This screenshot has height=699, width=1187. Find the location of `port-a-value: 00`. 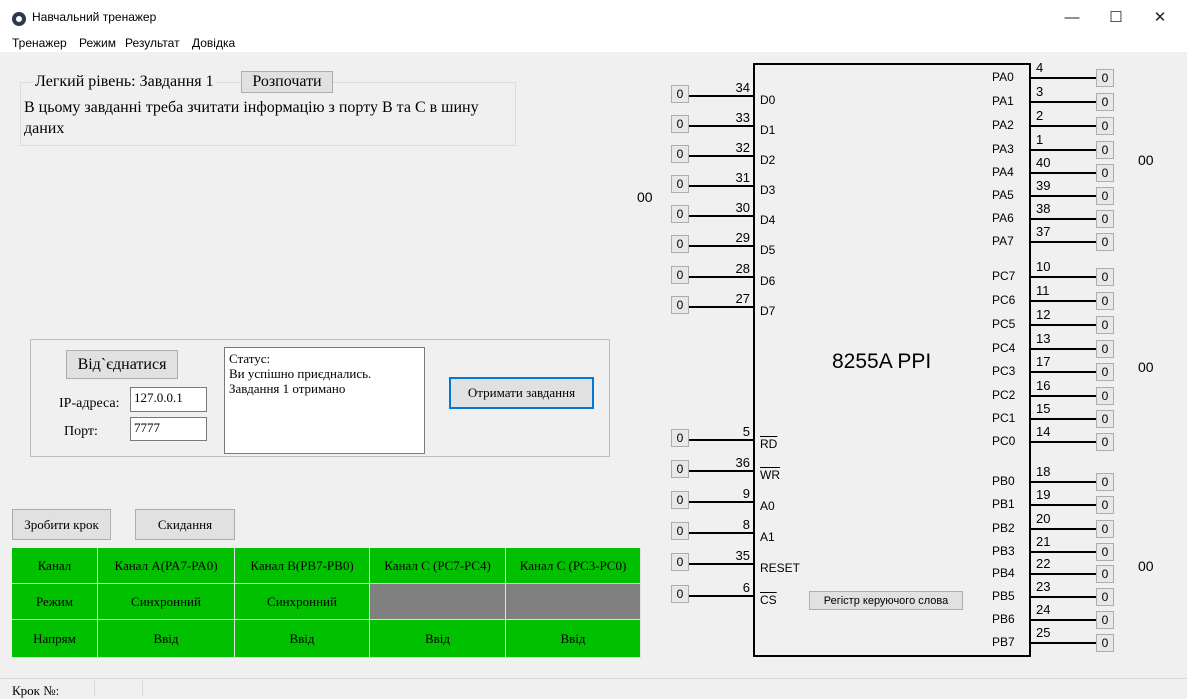

port-a-value: 00 is located at coordinates (1146, 160).